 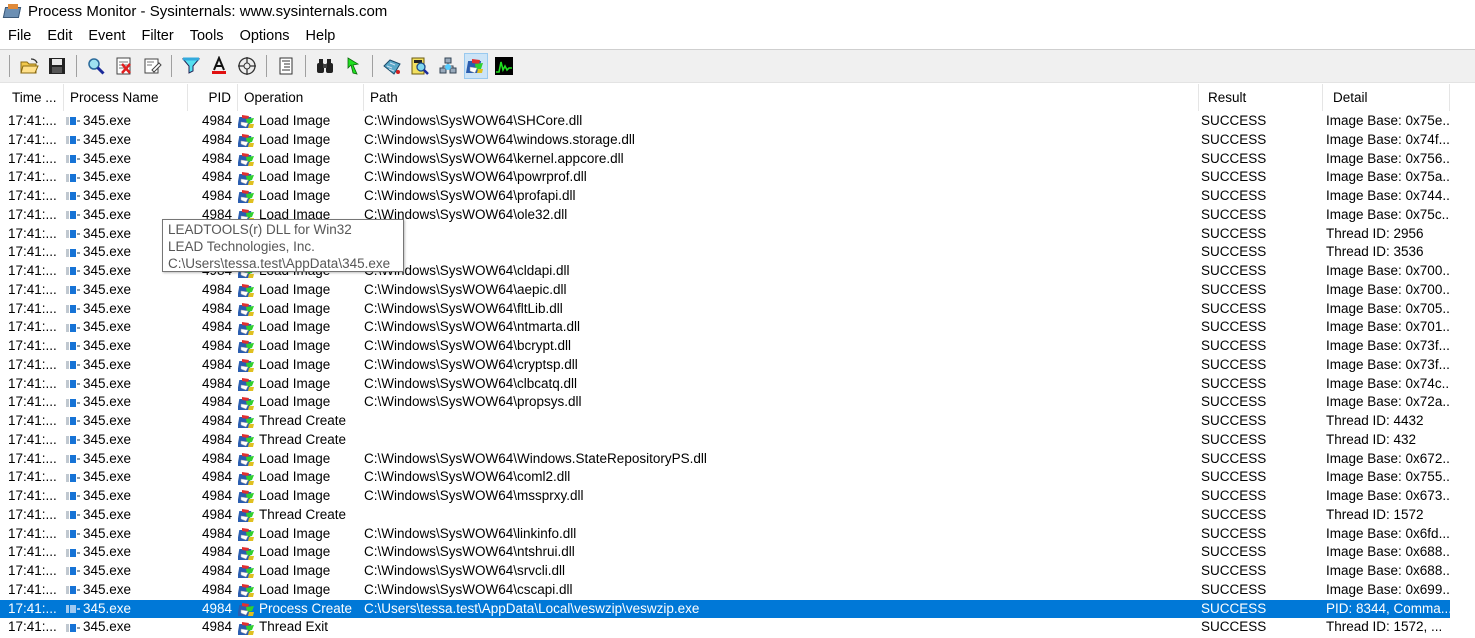 I want to click on highlight-button, so click(x=219, y=66).